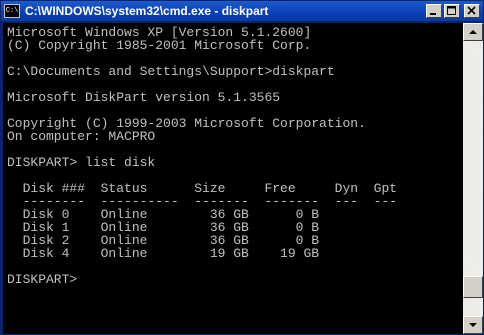  Describe the element at coordinates (159, 45) in the screenshot. I see `console-line: (C) Copyright 1985-2001 Microsoft Corp.` at that location.